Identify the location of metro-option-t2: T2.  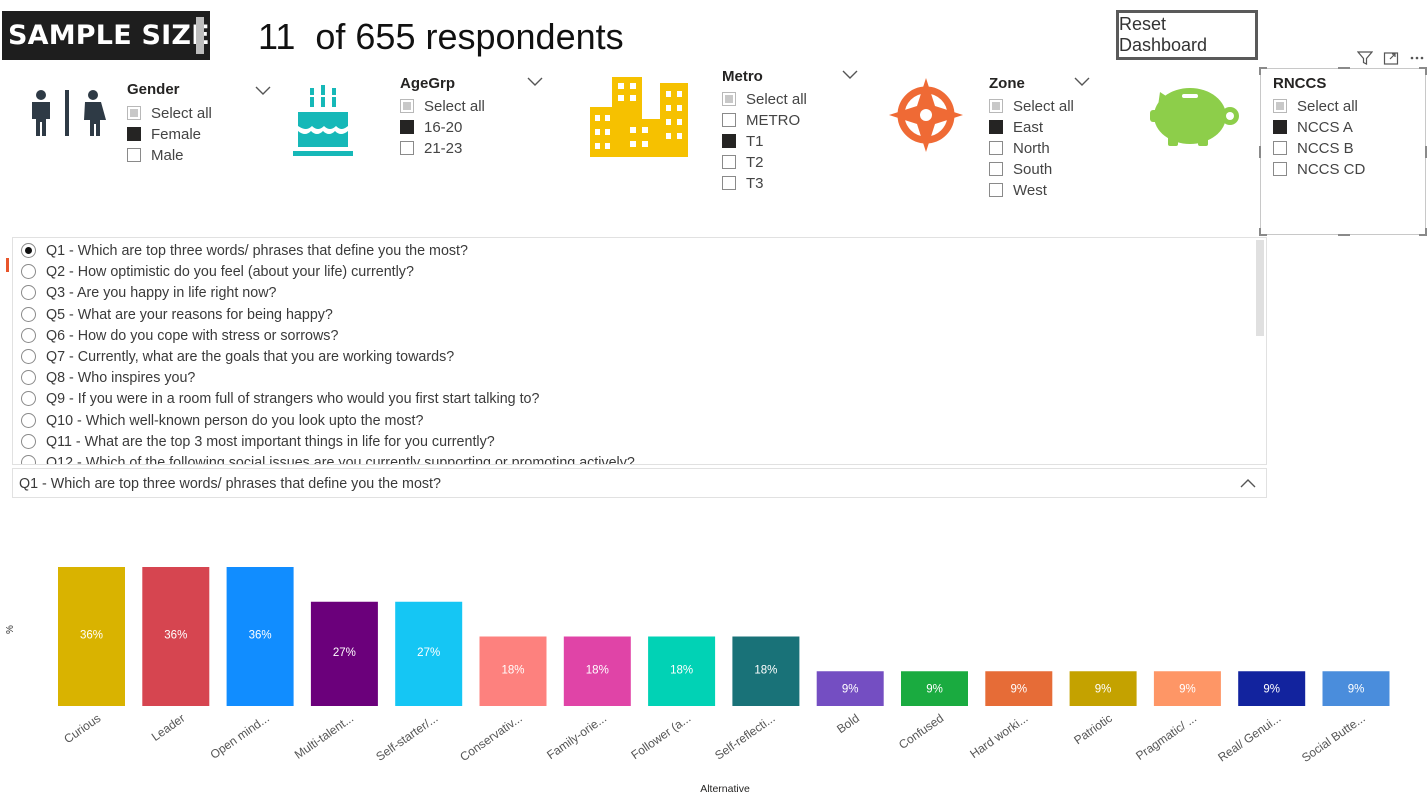
(743, 163).